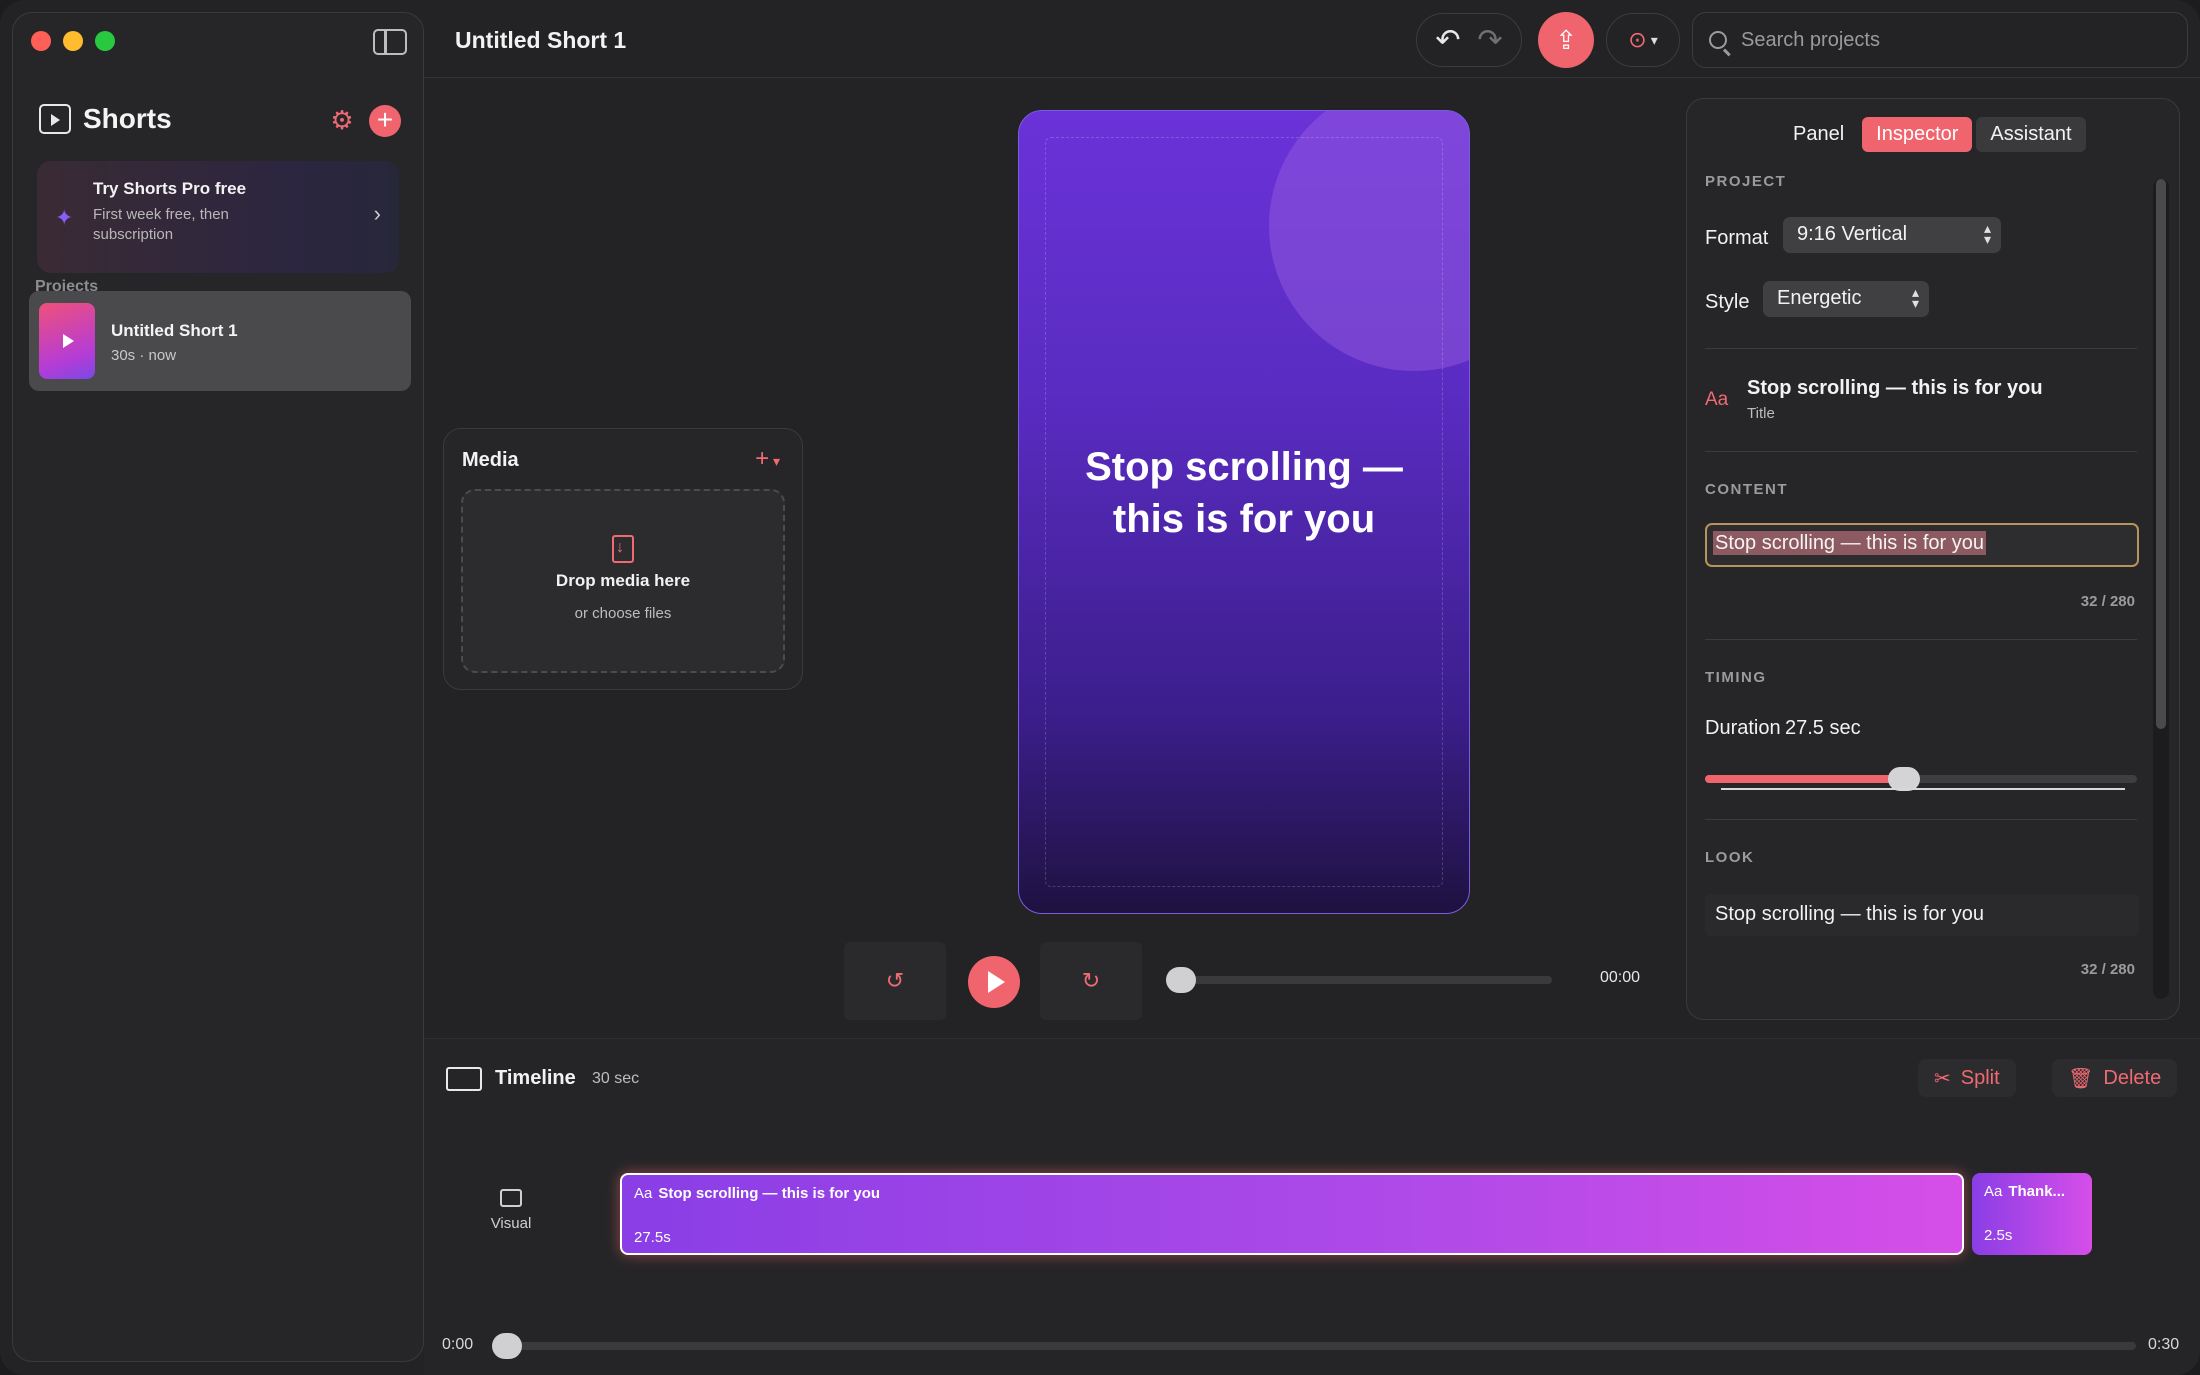 Image resolution: width=2200 pixels, height=1375 pixels. Describe the element at coordinates (1292, 1214) in the screenshot. I see `timeline-clip: Aa Stop scrolling — this is for you 27.5s` at that location.